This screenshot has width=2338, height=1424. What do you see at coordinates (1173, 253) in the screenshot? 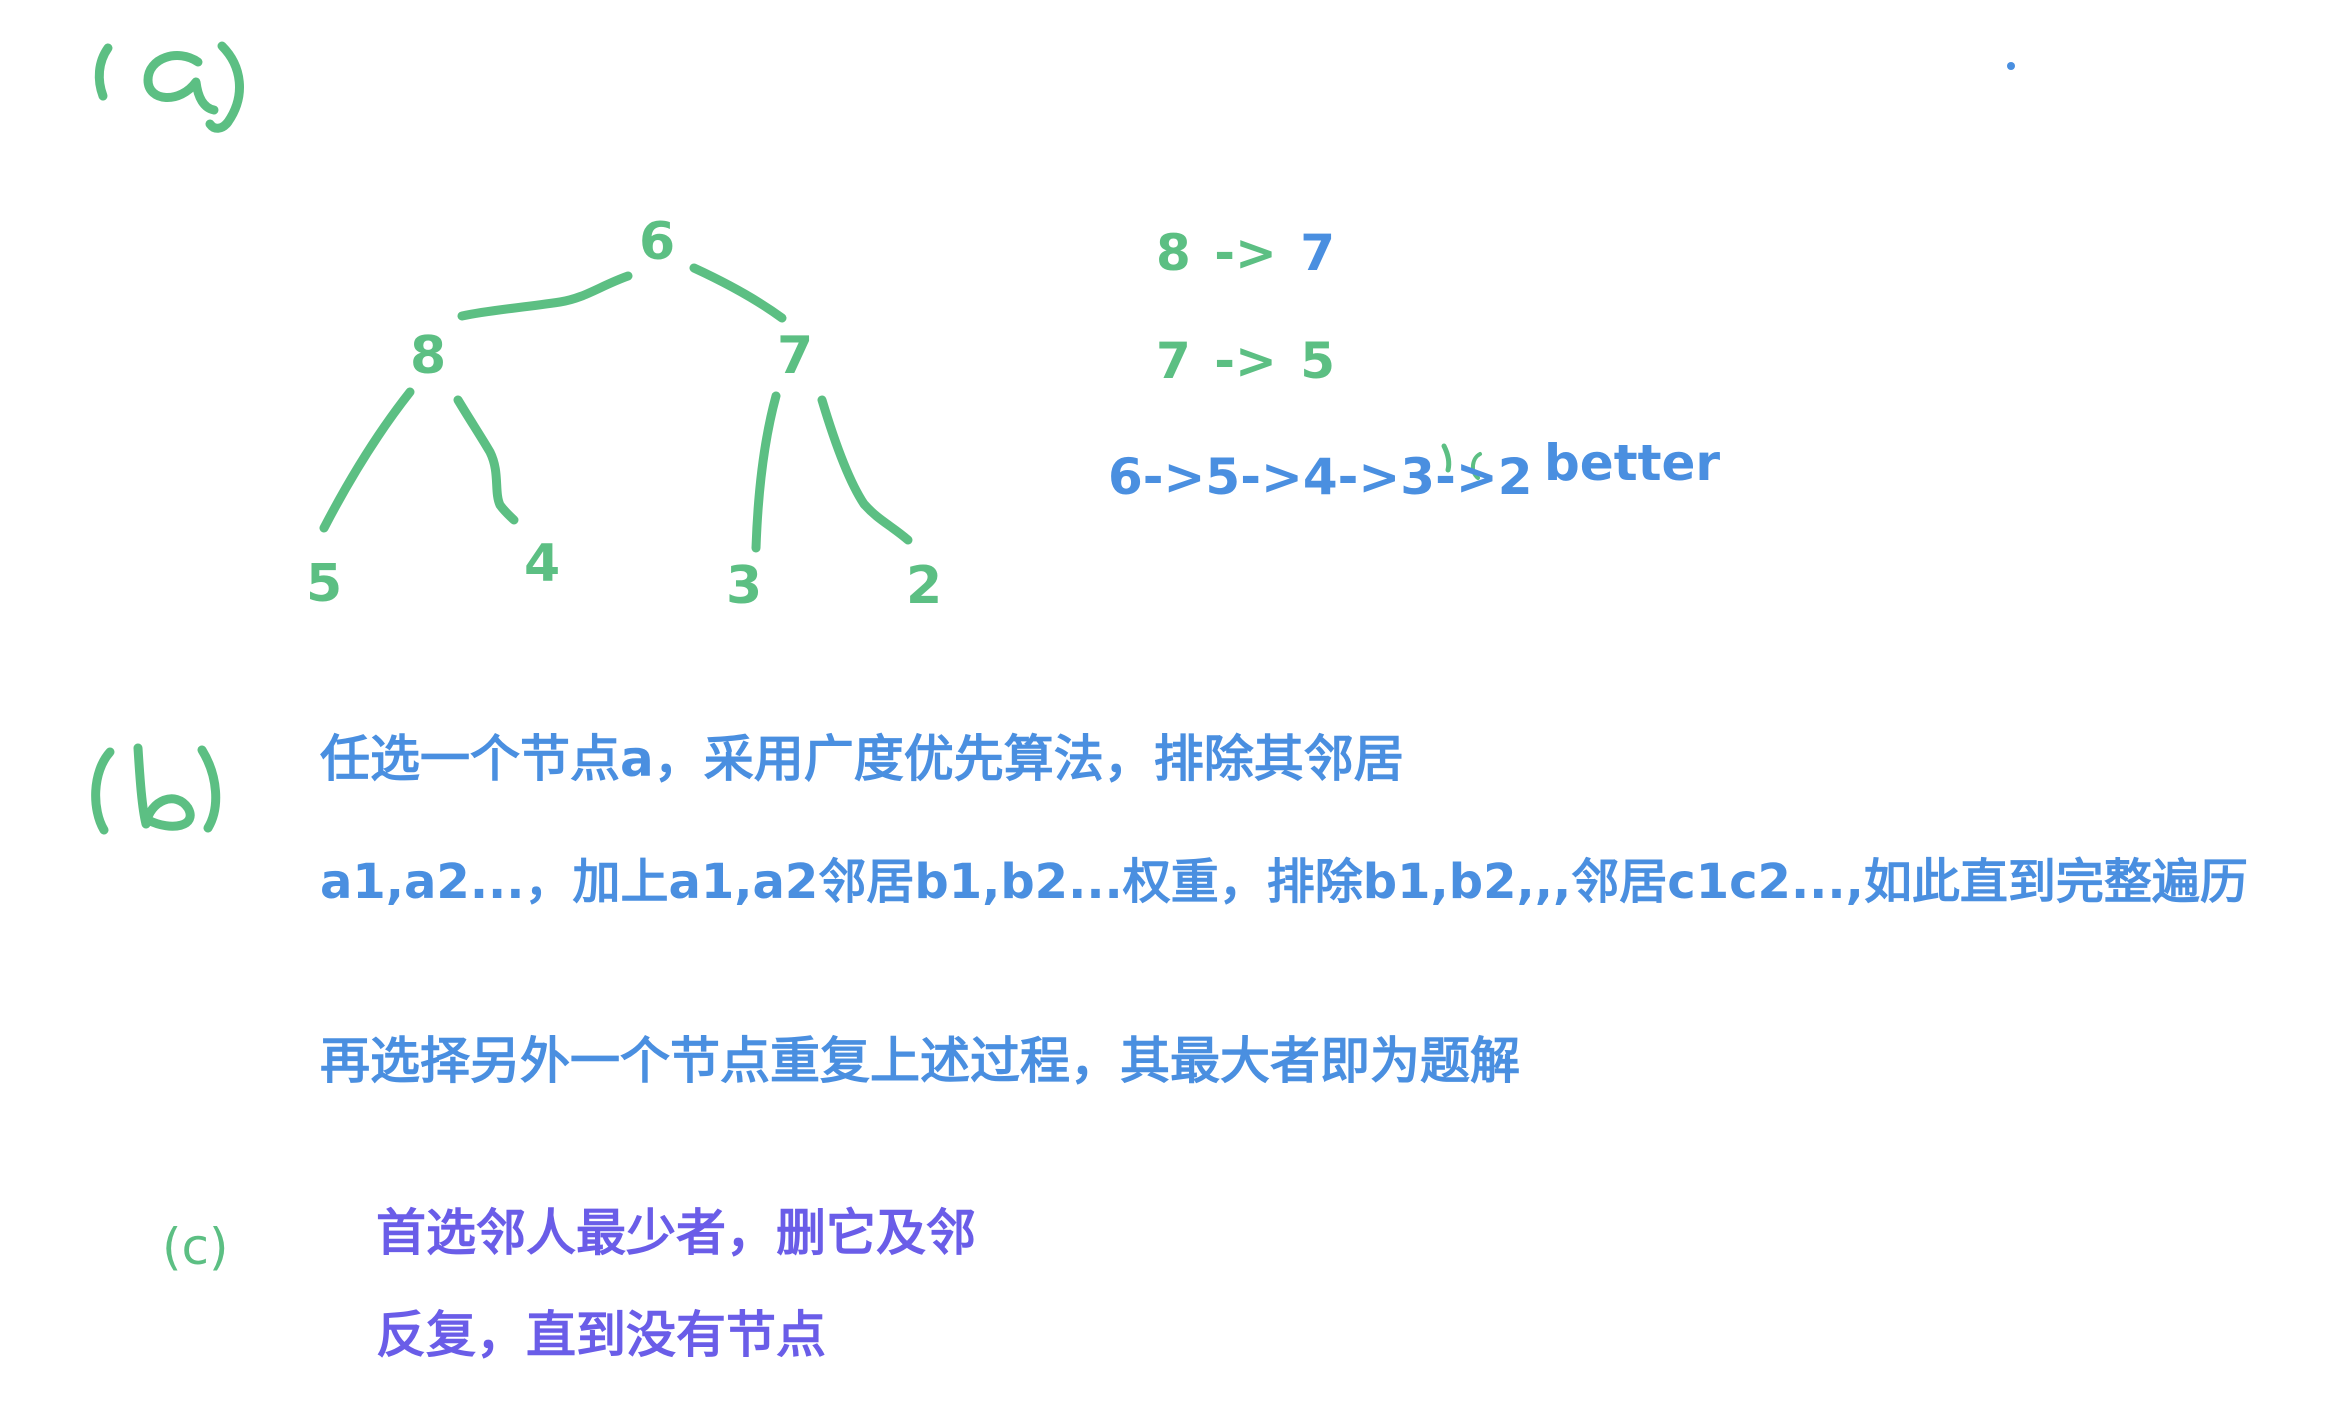
I see `step-1-from: 8` at bounding box center [1173, 253].